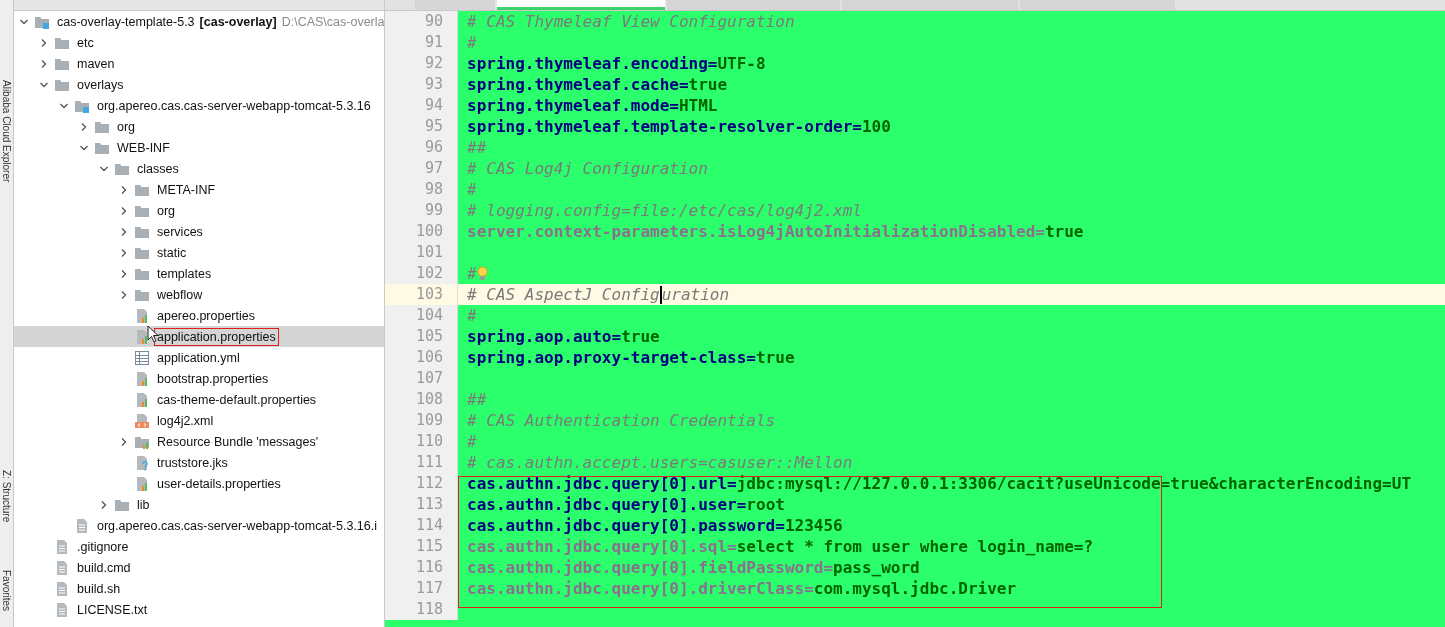  What do you see at coordinates (6, 496) in the screenshot?
I see `tool-window-button: Z: Structure` at bounding box center [6, 496].